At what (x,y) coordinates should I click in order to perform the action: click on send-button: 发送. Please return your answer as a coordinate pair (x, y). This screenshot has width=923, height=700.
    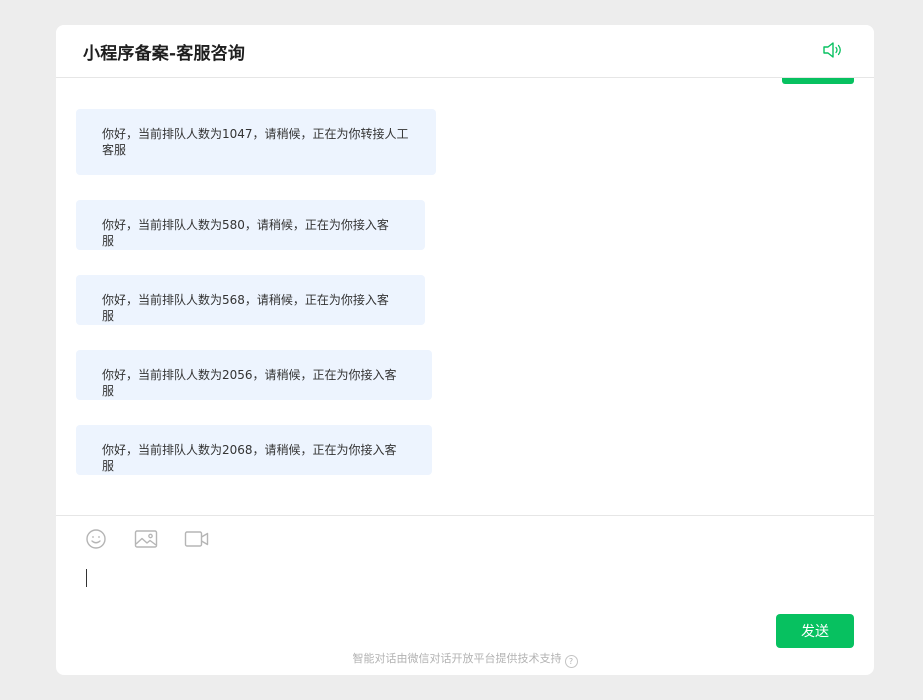
    Looking at the image, I should click on (815, 631).